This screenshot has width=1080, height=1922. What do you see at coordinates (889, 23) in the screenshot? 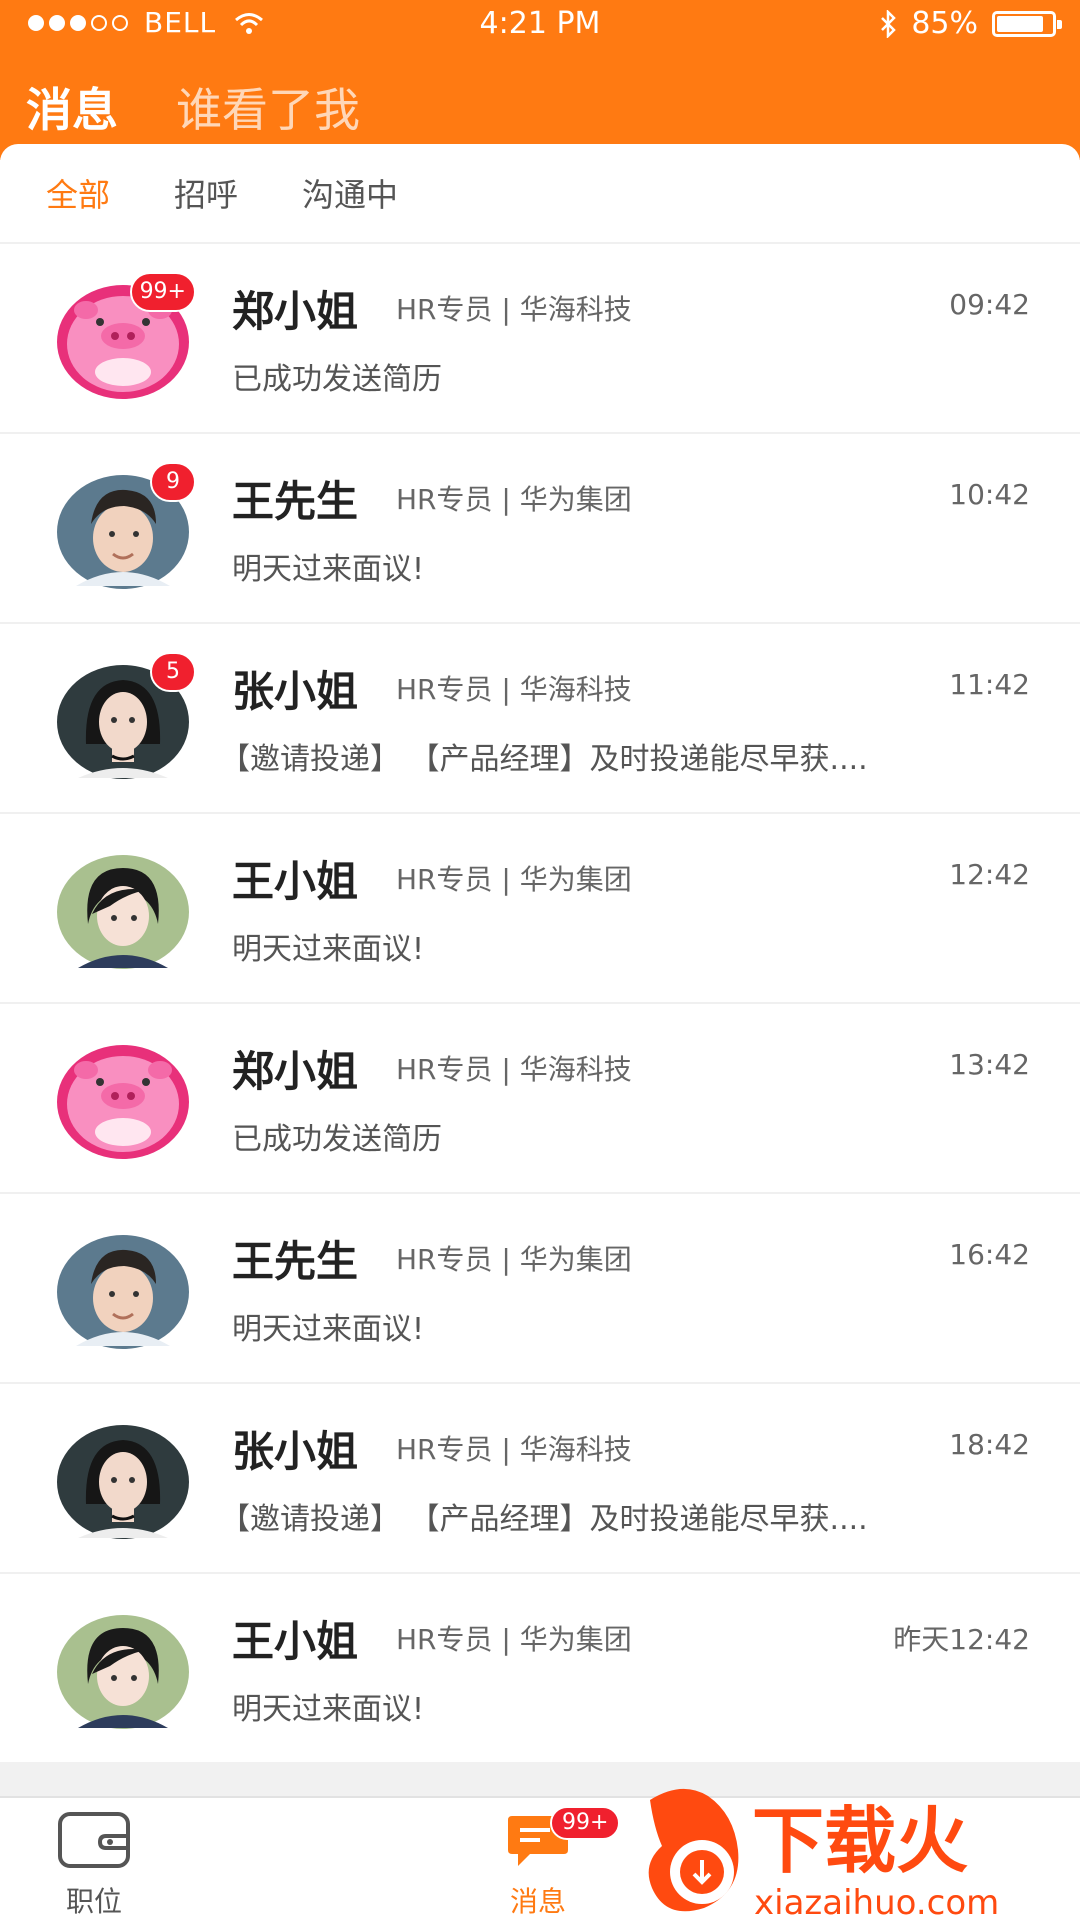
I see `bluetooth-icon` at bounding box center [889, 23].